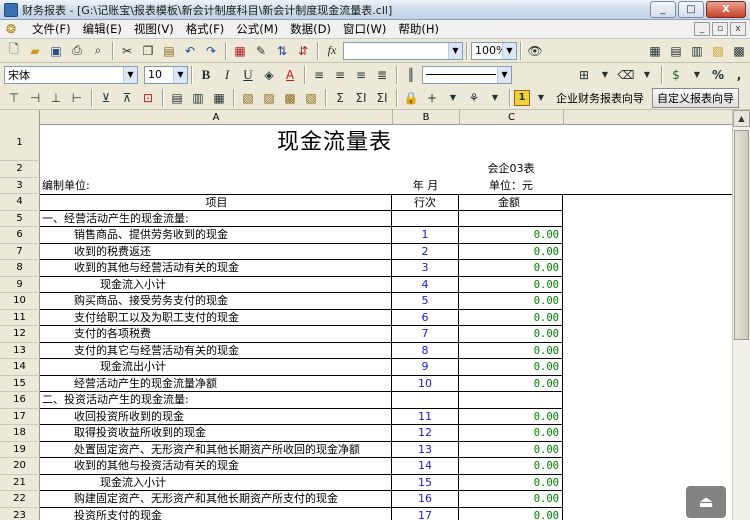  What do you see at coordinates (411, 75) in the screenshot?
I see `barcode-icon: ║` at bounding box center [411, 75].